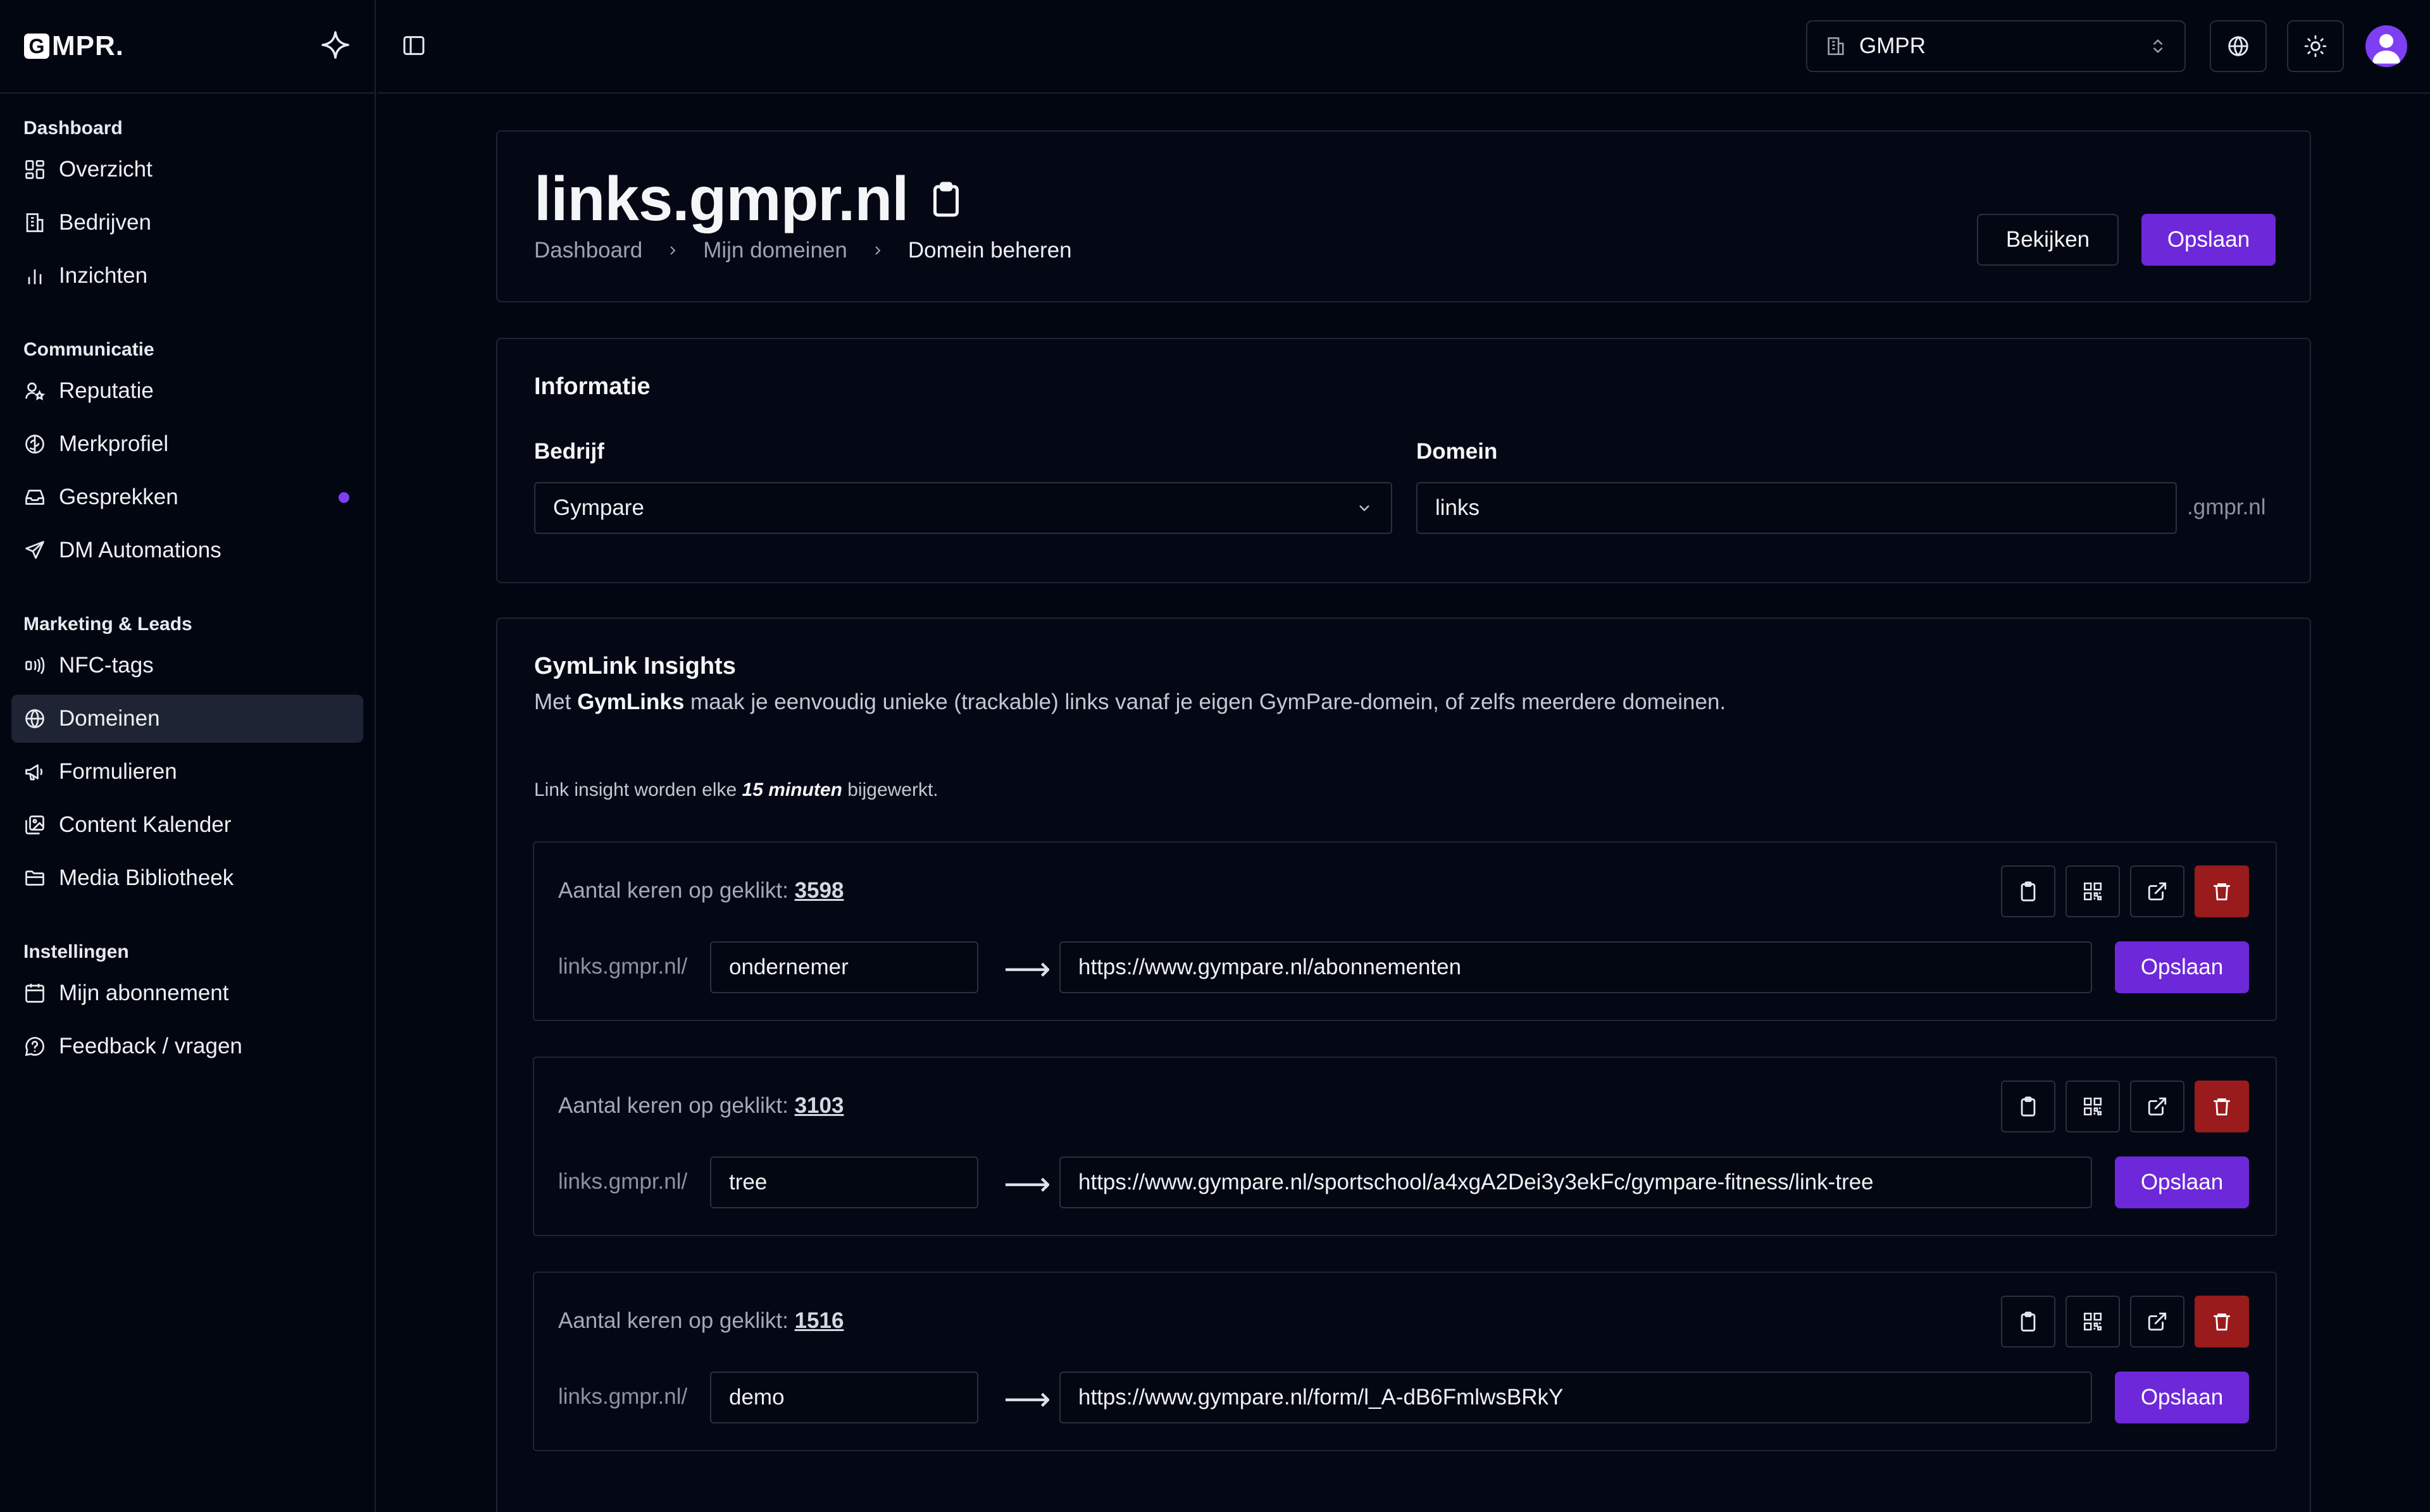  Describe the element at coordinates (2226, 507) in the screenshot. I see `domain-suffix: .gmpr.nl` at that location.